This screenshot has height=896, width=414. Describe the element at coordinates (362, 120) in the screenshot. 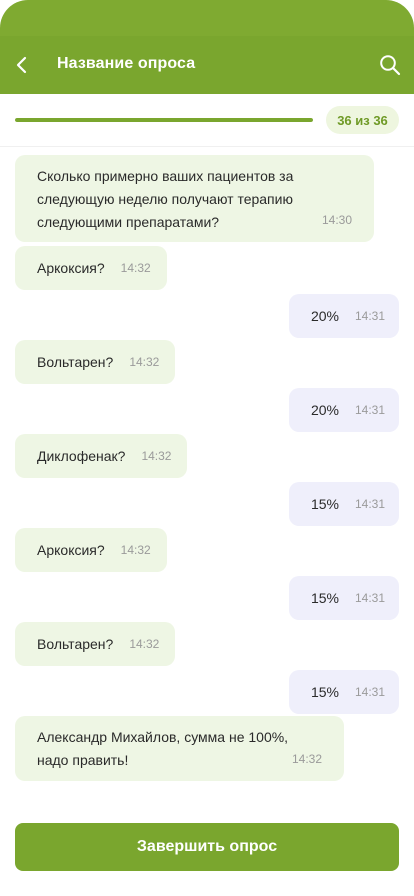

I see `progress-counter: 36 из 36` at that location.